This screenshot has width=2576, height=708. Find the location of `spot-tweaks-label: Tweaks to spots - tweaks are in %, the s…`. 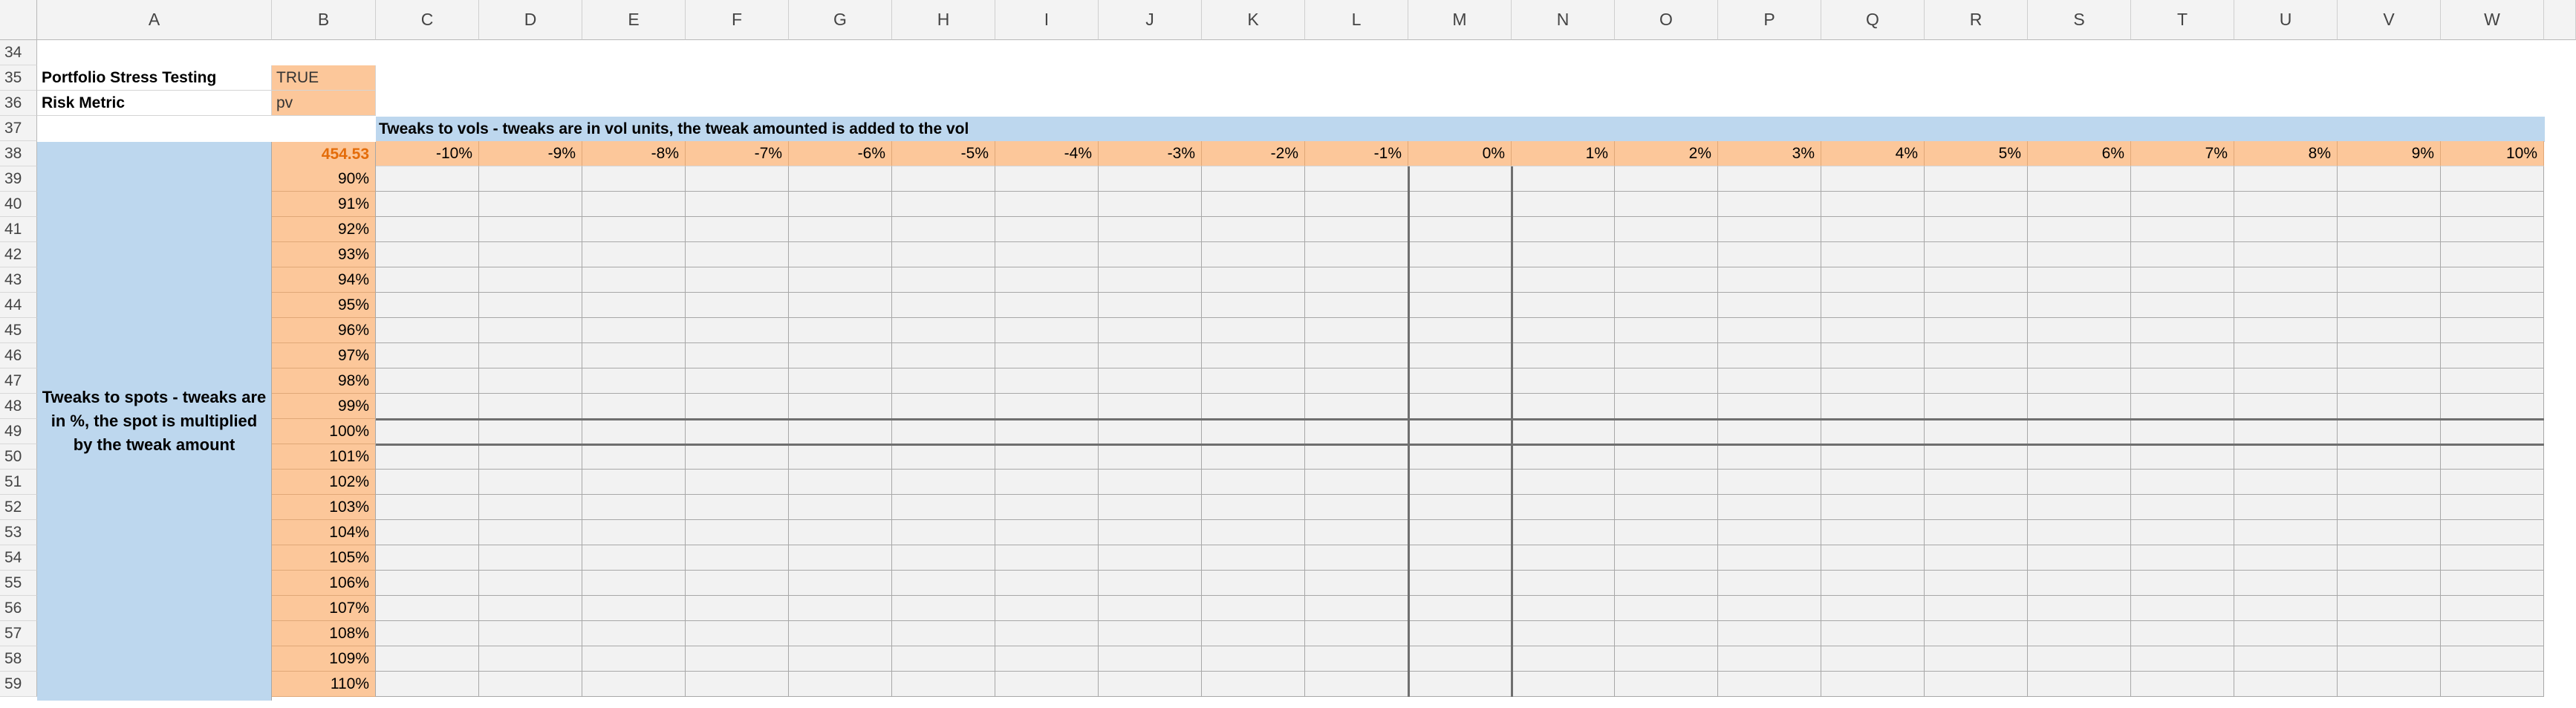

spot-tweaks-label: Tweaks to spots - tweaks are in %, the s… is located at coordinates (154, 421).